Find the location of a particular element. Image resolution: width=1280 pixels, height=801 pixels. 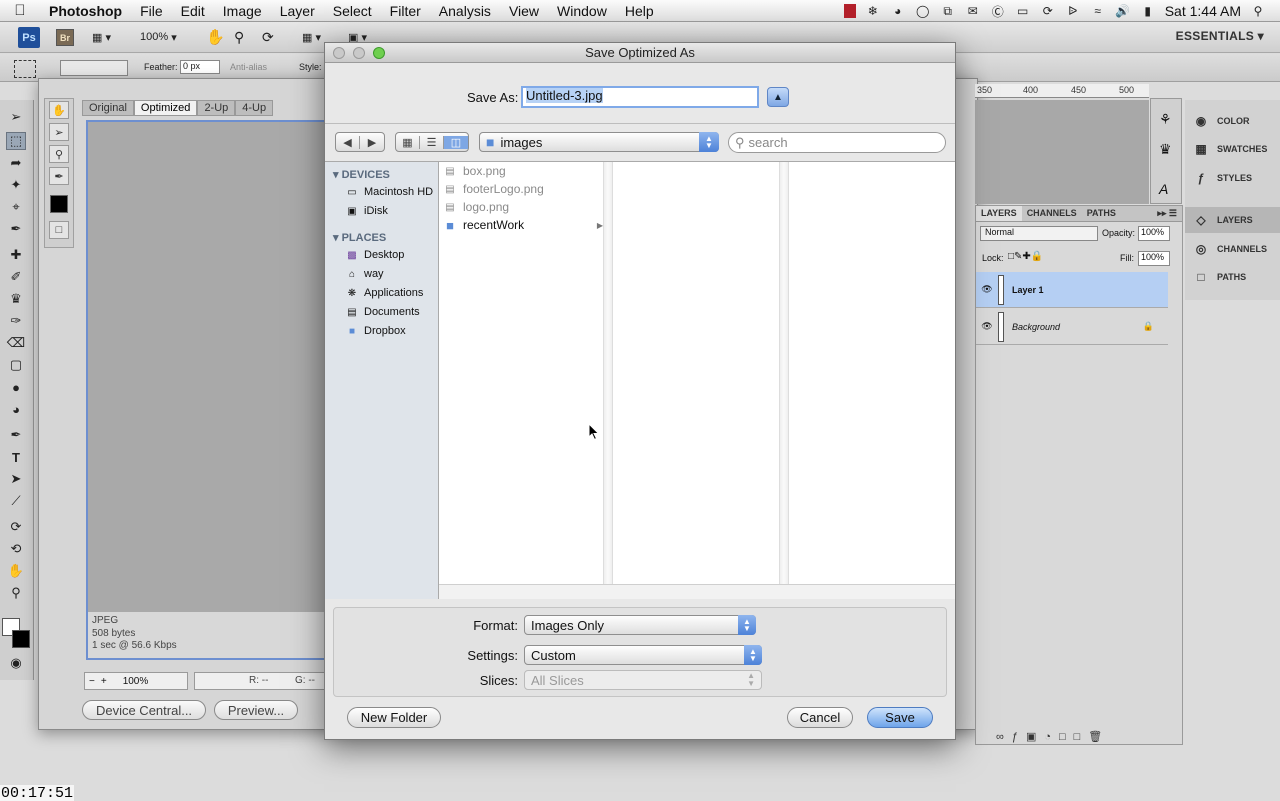

format-select: Images Only ▲ ▼ is located at coordinates (640, 625).